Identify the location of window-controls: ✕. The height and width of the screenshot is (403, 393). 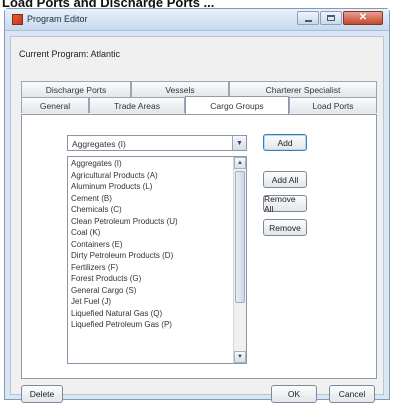
(340, 18).